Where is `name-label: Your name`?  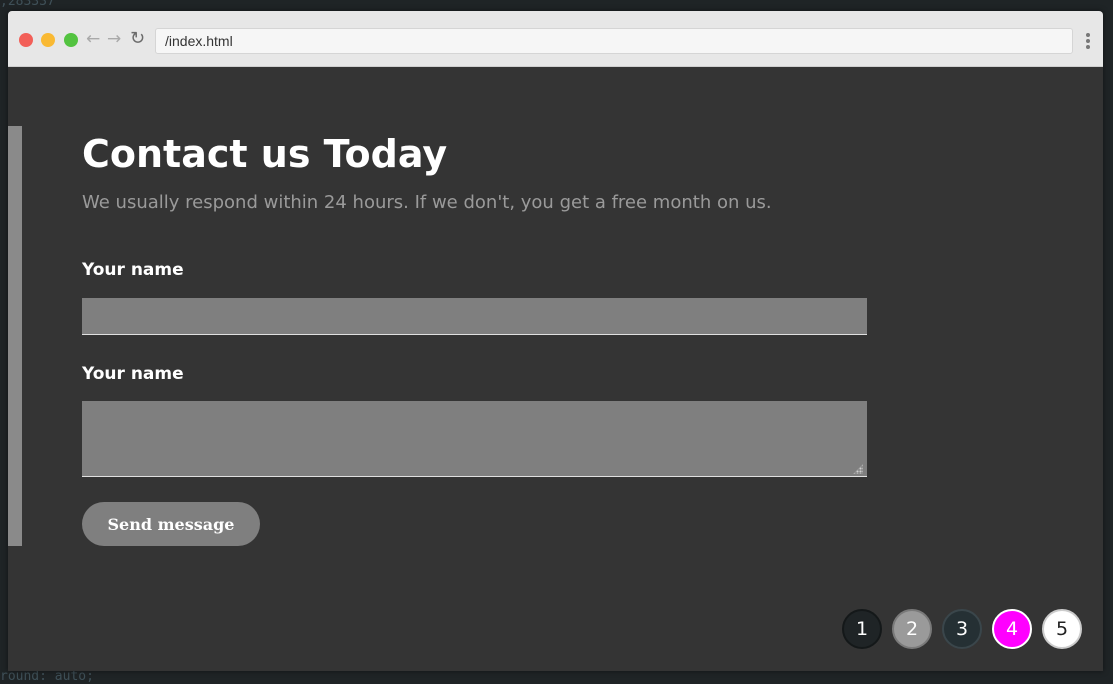 name-label: Your name is located at coordinates (133, 270).